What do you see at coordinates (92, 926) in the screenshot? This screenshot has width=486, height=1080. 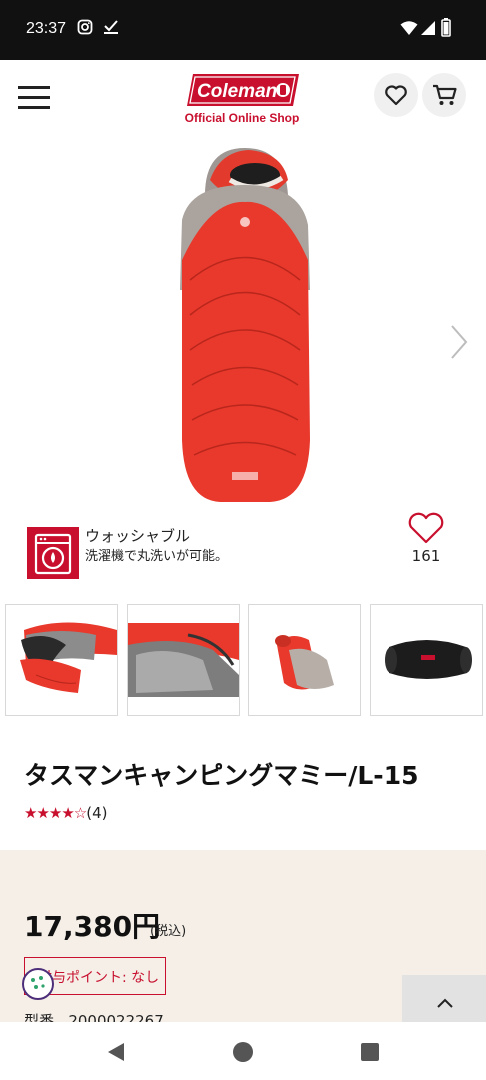 I see `product-price: 17,380円` at bounding box center [92, 926].